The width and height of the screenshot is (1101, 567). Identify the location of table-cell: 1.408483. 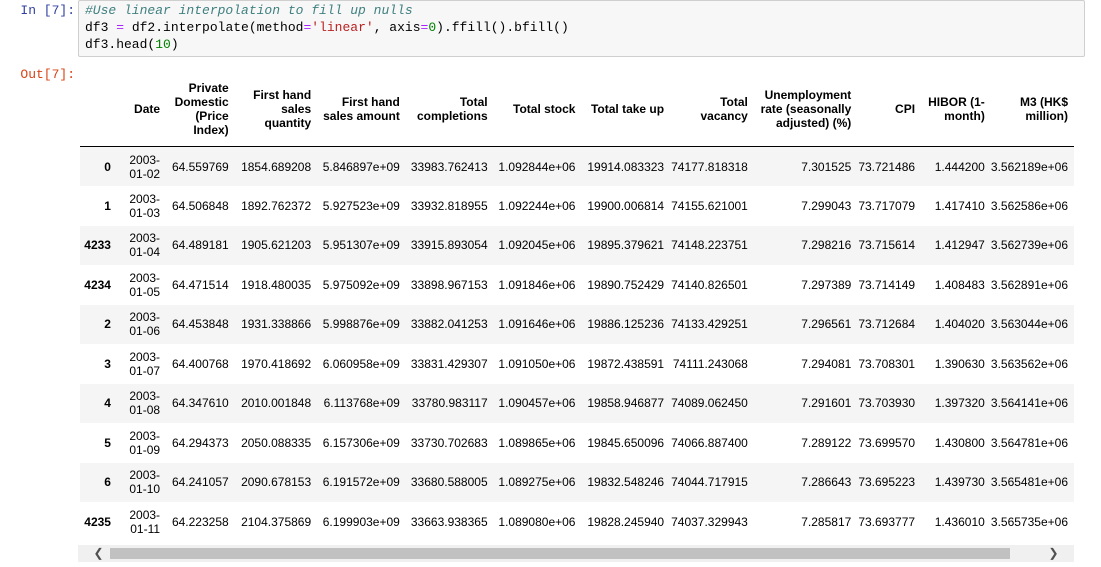
(959, 284).